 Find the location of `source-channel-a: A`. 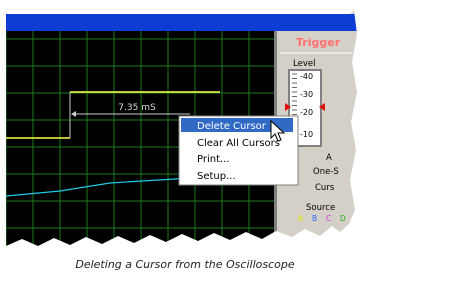

source-channel-a: A is located at coordinates (301, 218).